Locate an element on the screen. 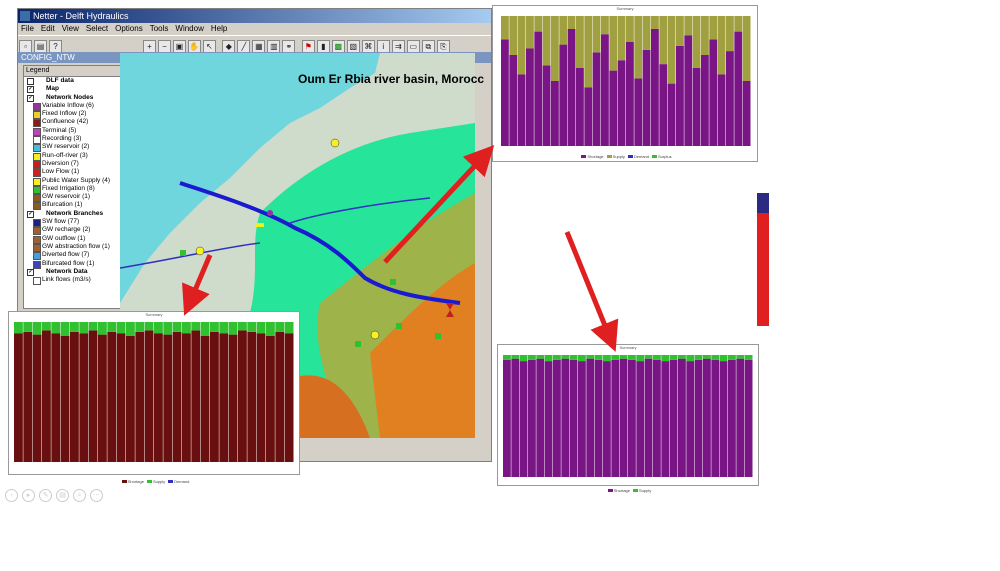  arrow-to-top-right is located at coordinates (439, 204).